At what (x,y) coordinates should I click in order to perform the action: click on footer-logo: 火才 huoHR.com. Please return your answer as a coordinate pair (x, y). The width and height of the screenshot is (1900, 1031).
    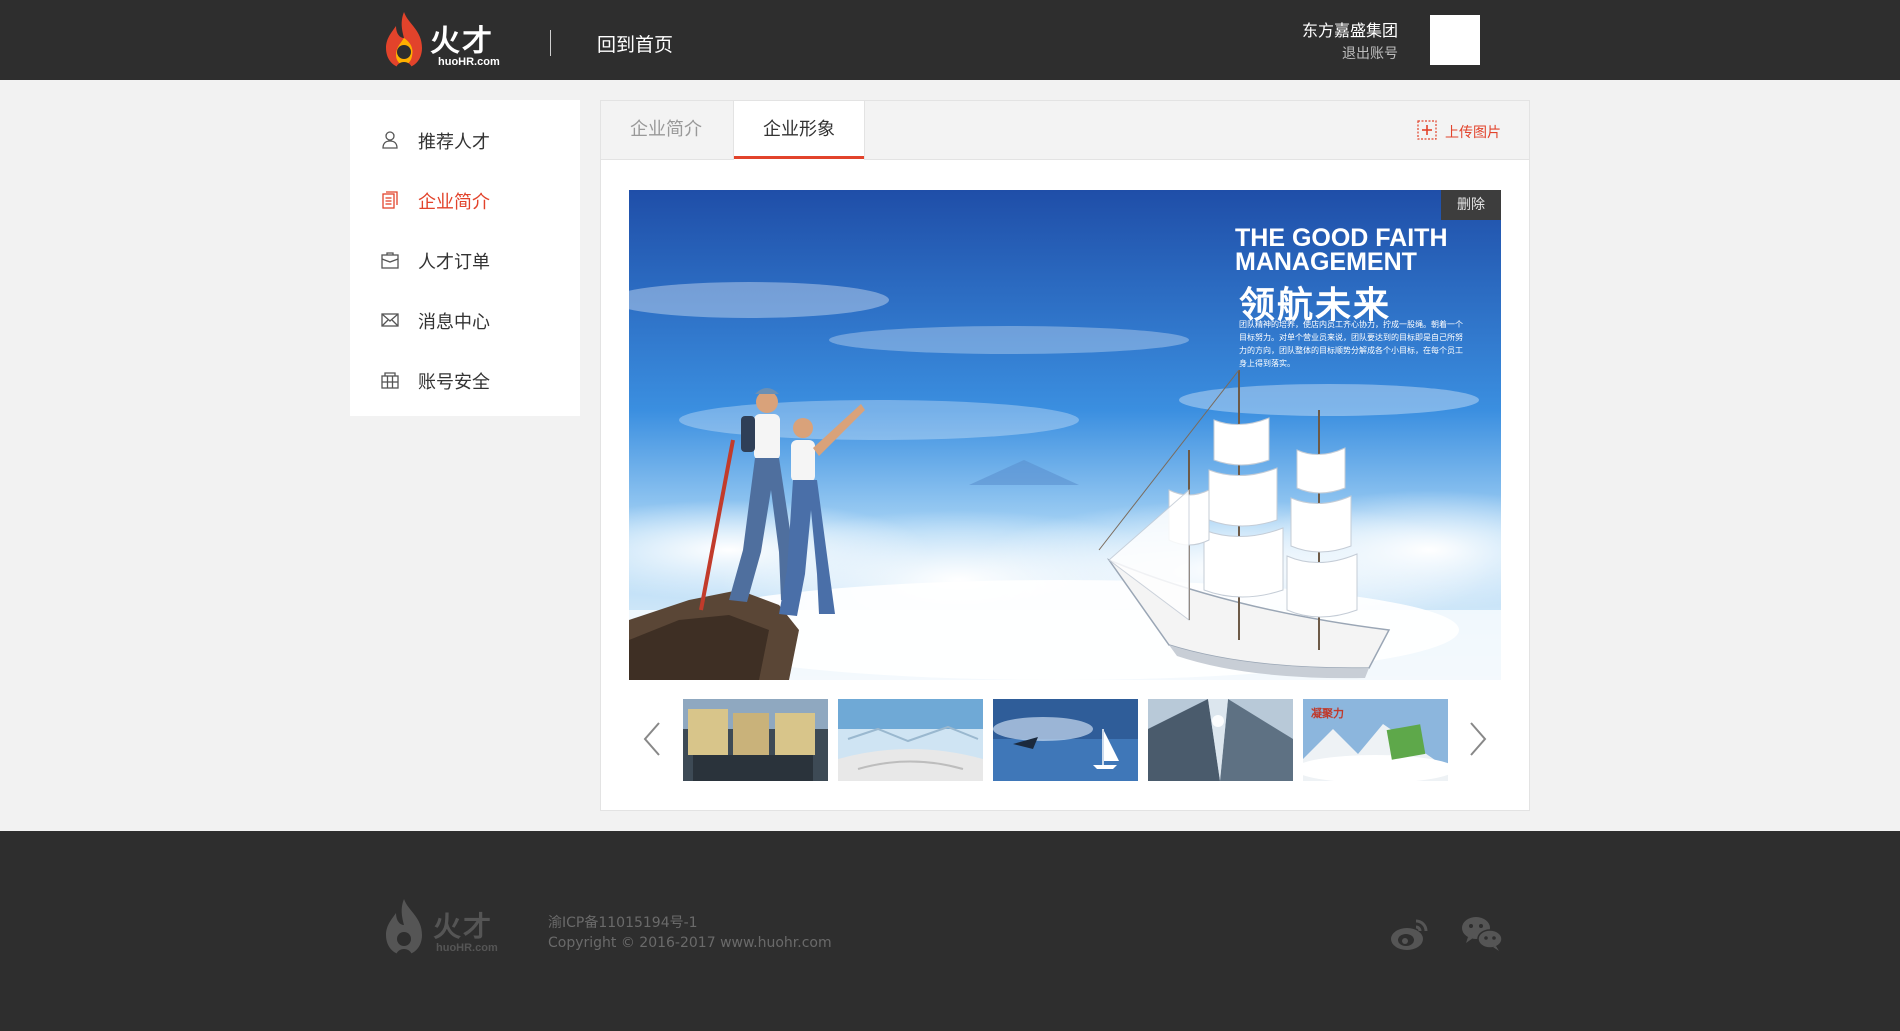
    Looking at the image, I should click on (443, 927).